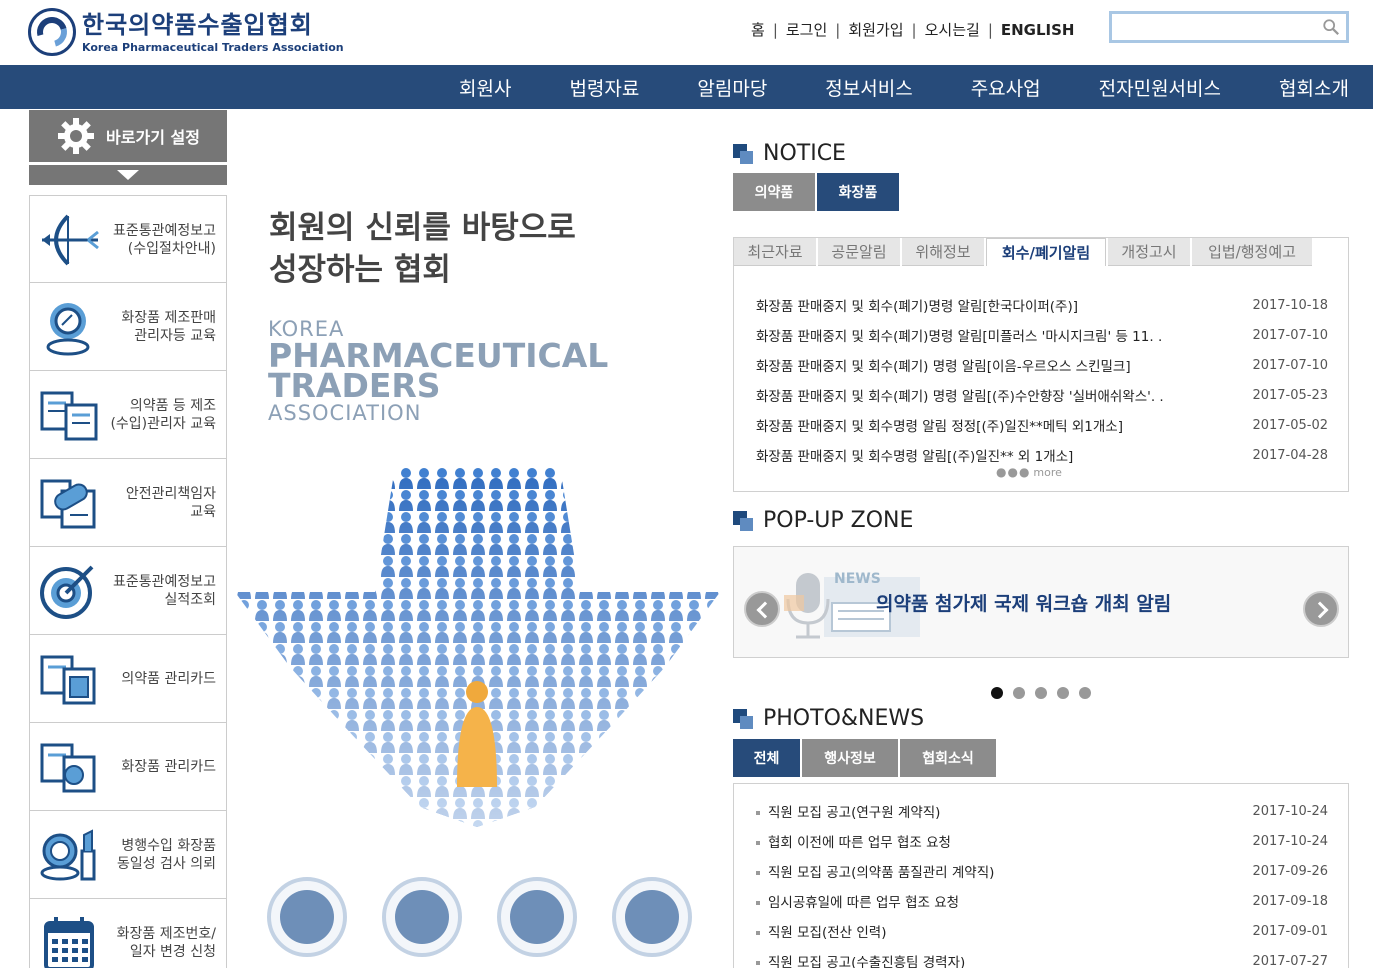  I want to click on kpta-logo-icon, so click(52, 32).